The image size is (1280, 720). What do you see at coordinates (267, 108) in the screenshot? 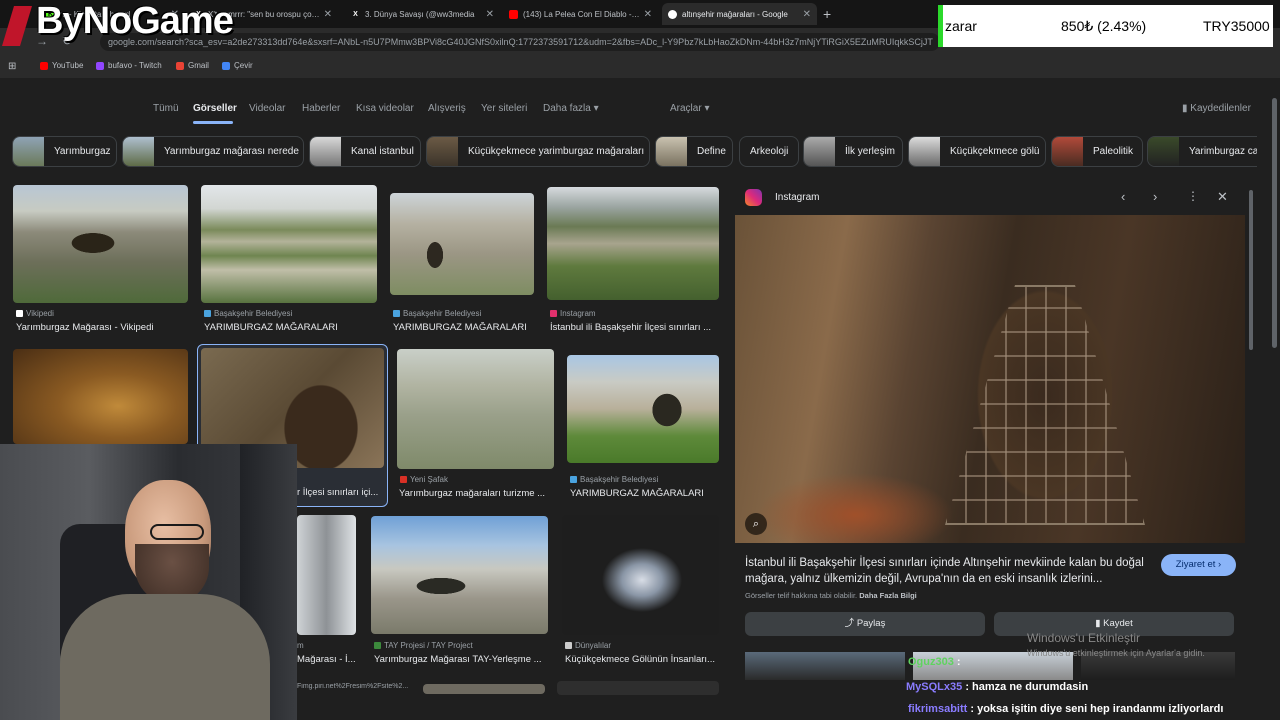
I see `tab-videos: Videolar` at bounding box center [267, 108].